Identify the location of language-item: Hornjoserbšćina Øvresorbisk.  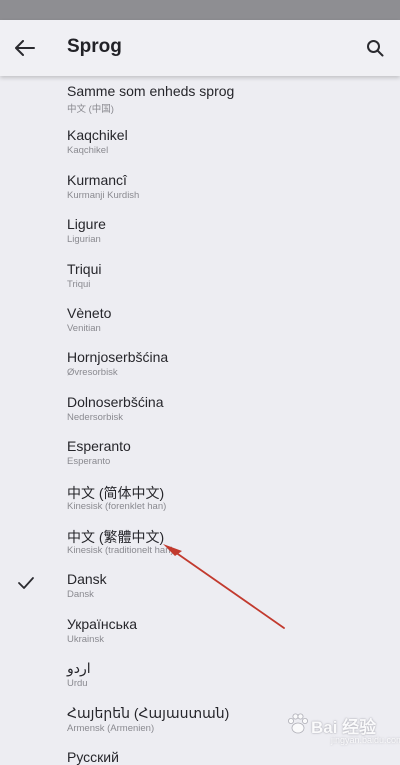
(200, 366).